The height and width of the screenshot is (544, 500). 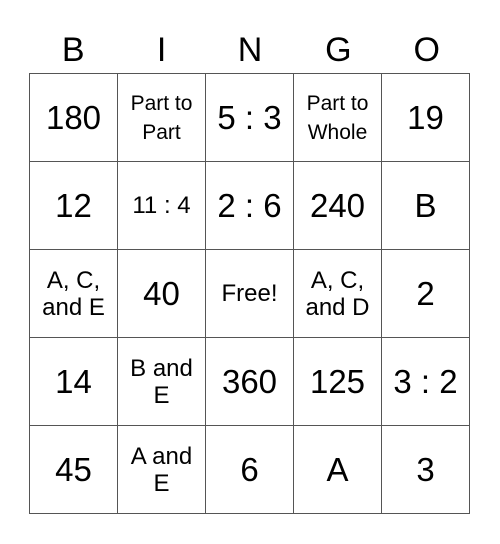 I want to click on bingo-cell-text: 2 : 6, so click(x=249, y=205).